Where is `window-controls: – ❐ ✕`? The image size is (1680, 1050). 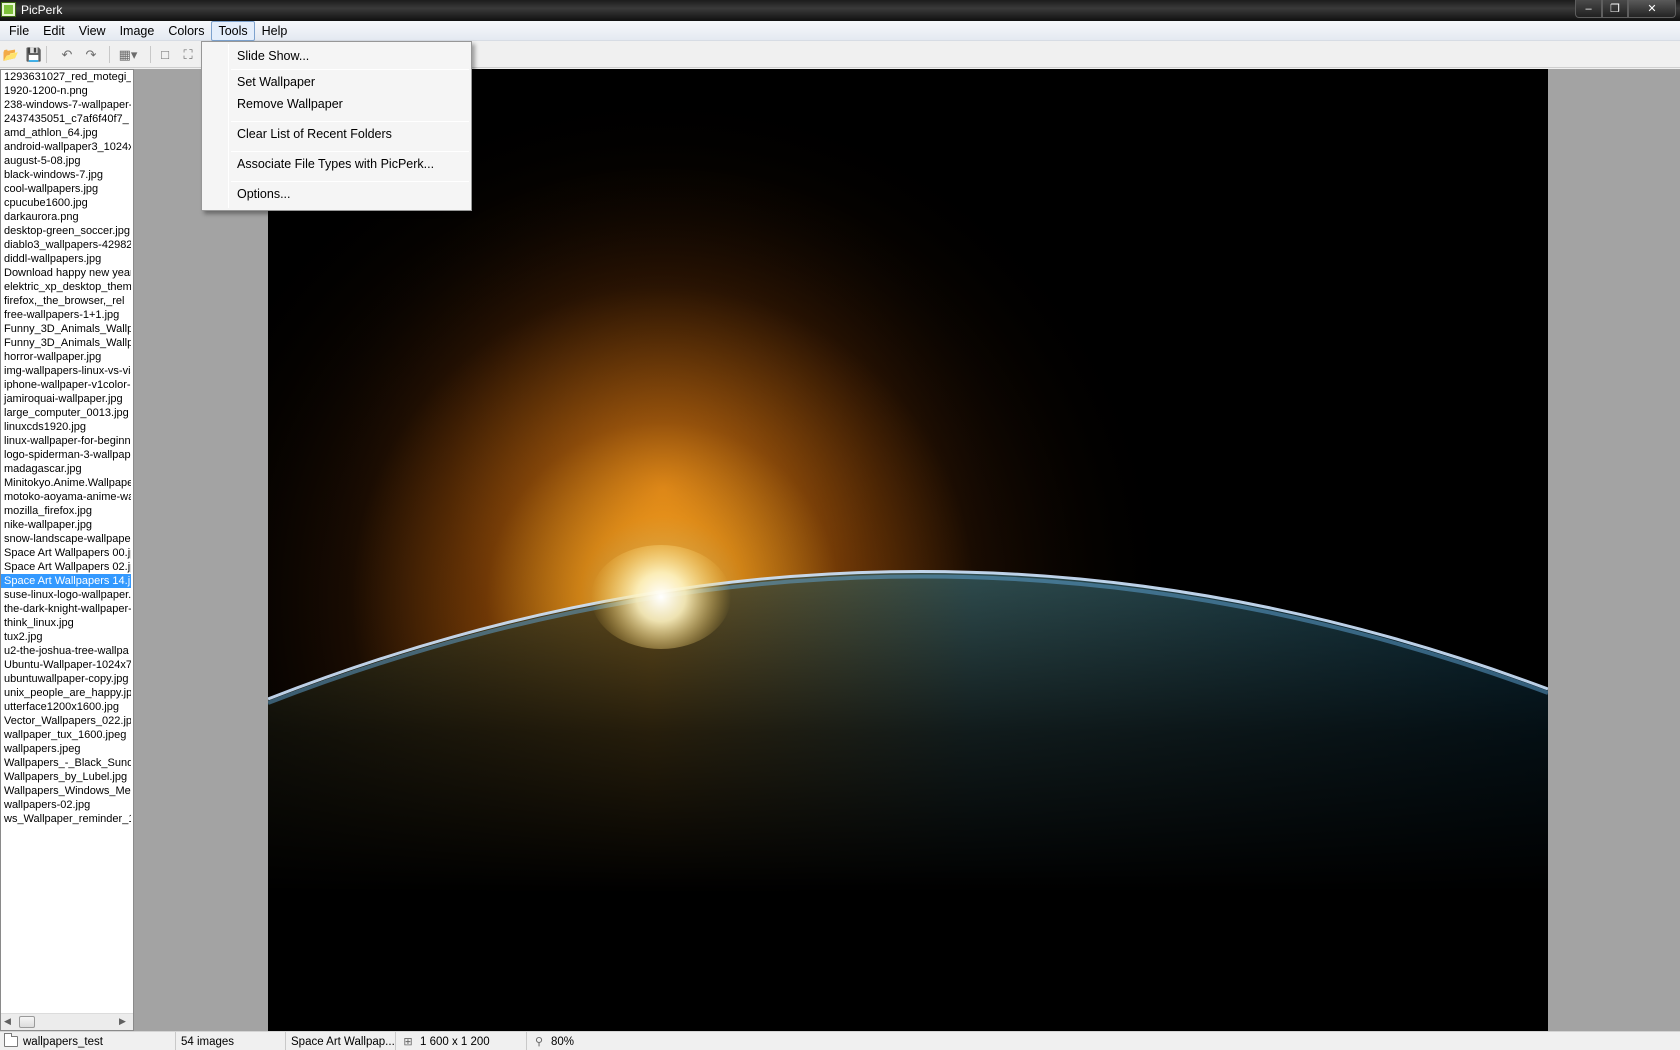 window-controls: – ❐ ✕ is located at coordinates (1625, 9).